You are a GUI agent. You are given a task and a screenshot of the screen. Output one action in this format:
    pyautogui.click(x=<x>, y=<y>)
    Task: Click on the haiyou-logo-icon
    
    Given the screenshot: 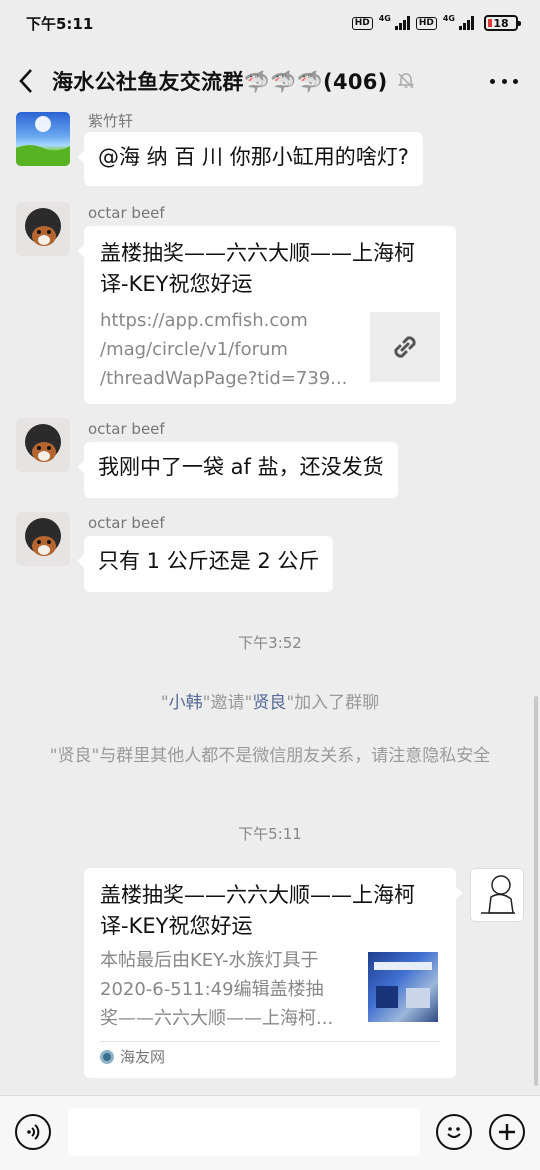 What is the action you would take?
    pyautogui.click(x=107, y=1057)
    